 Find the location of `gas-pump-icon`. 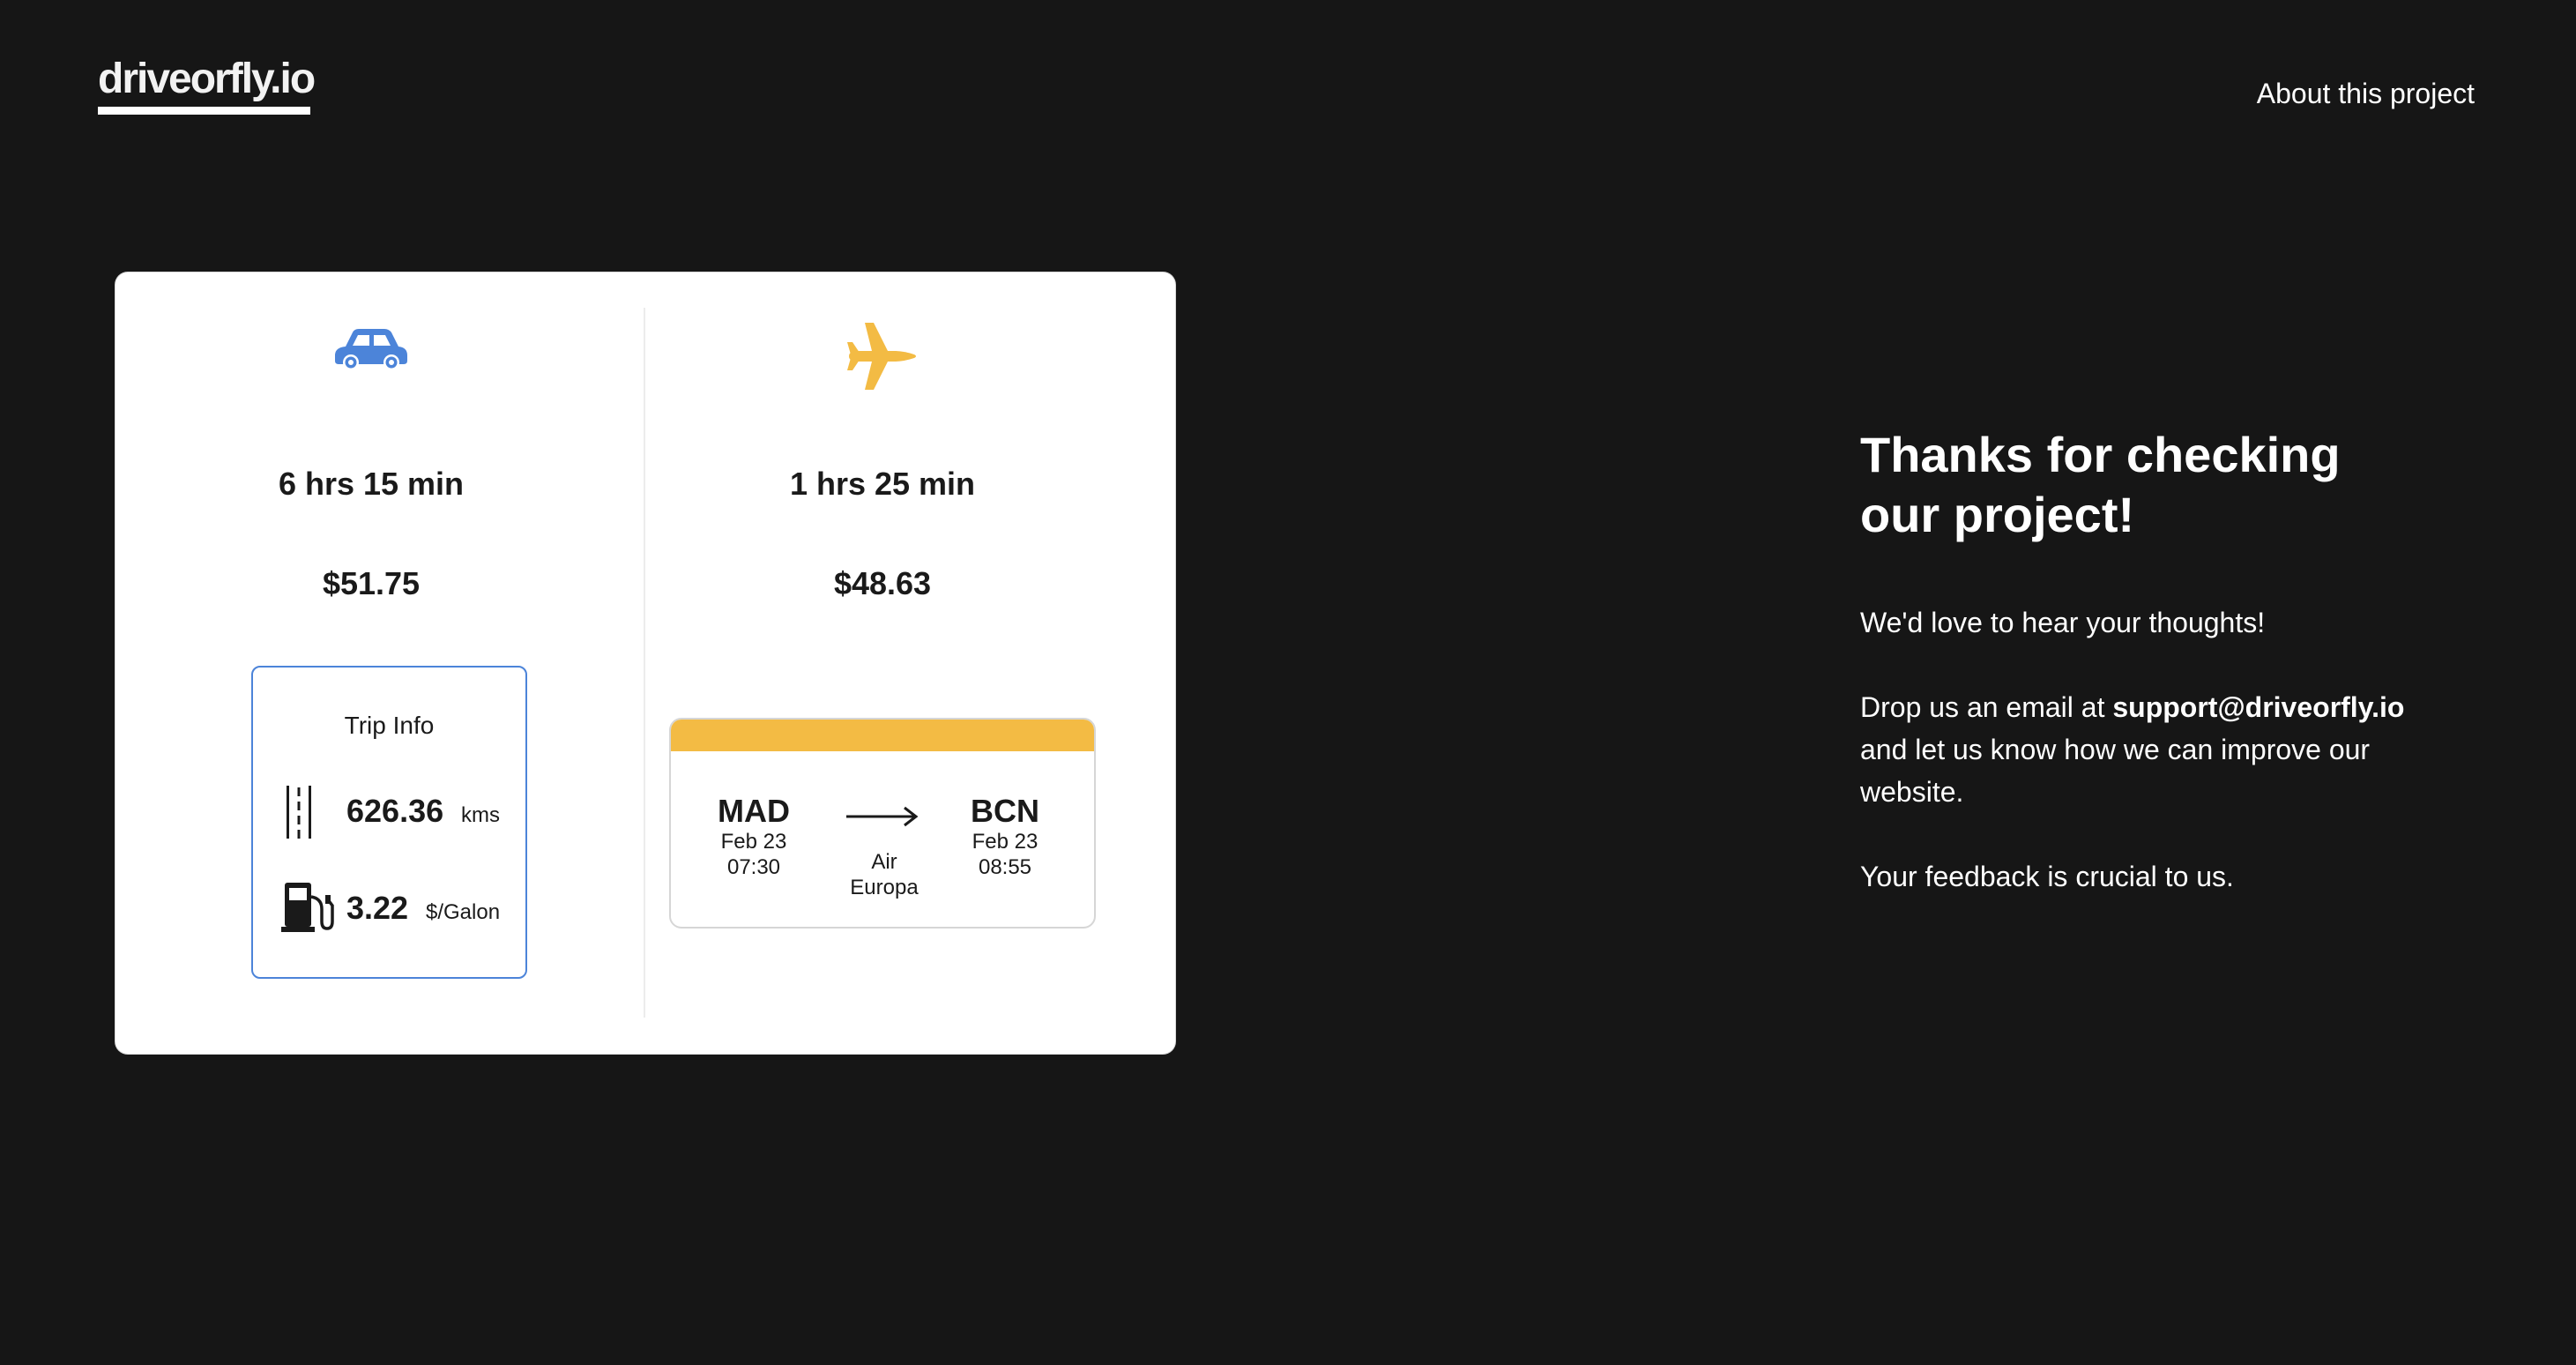

gas-pump-icon is located at coordinates (308, 910).